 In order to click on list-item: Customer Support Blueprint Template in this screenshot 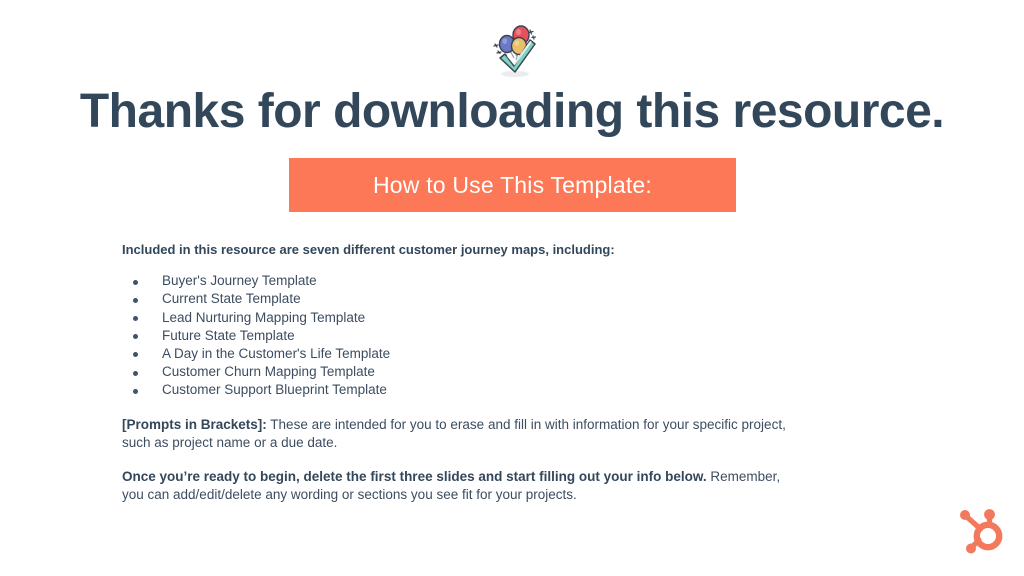, I will do `click(467, 390)`.